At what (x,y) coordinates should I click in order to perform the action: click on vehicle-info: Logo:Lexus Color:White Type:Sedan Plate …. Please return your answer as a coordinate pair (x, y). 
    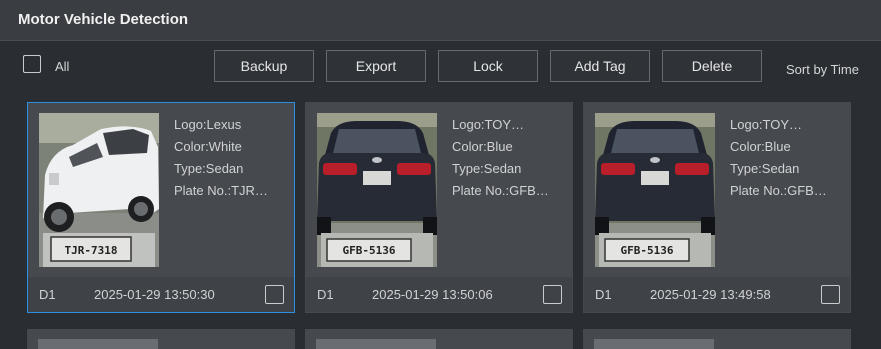
    Looking at the image, I should click on (233, 161).